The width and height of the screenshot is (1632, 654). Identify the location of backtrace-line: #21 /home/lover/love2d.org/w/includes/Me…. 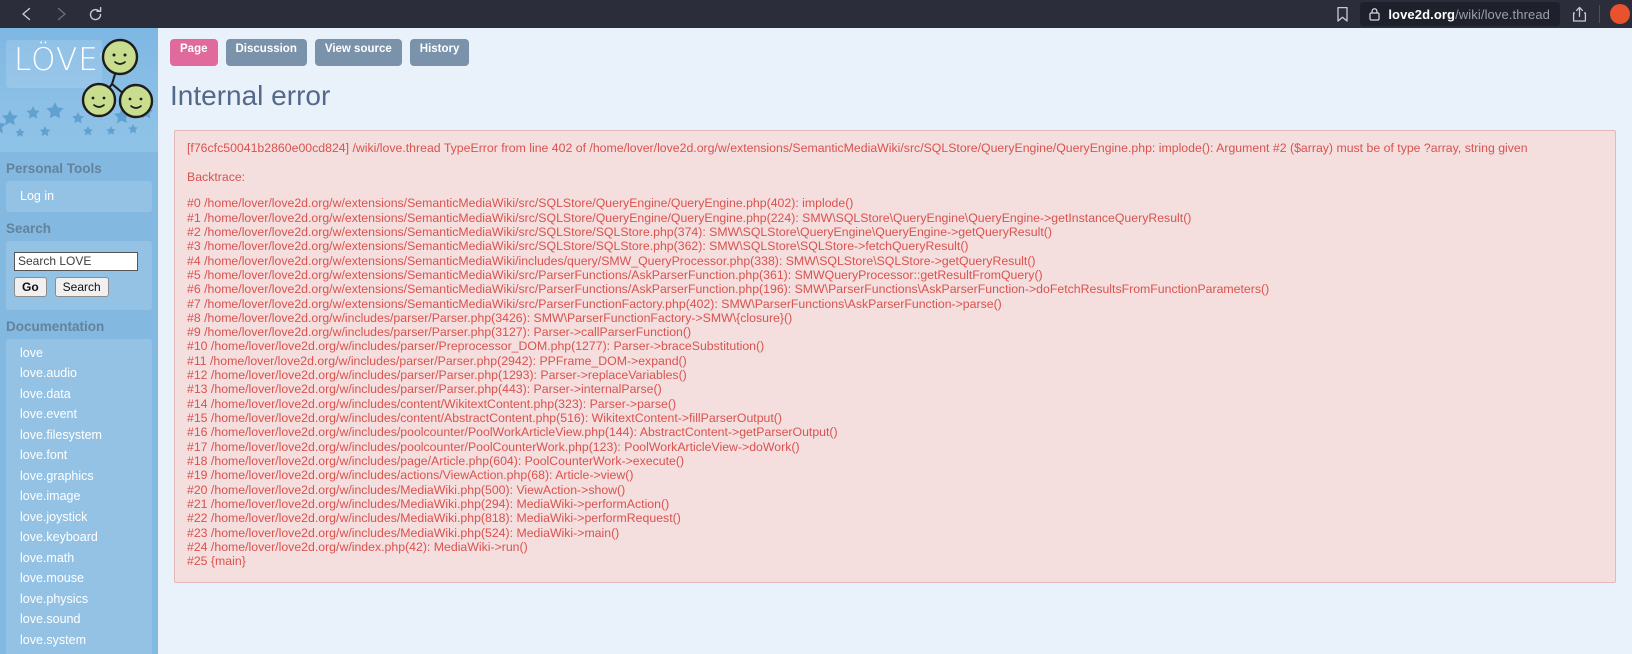
(428, 503).